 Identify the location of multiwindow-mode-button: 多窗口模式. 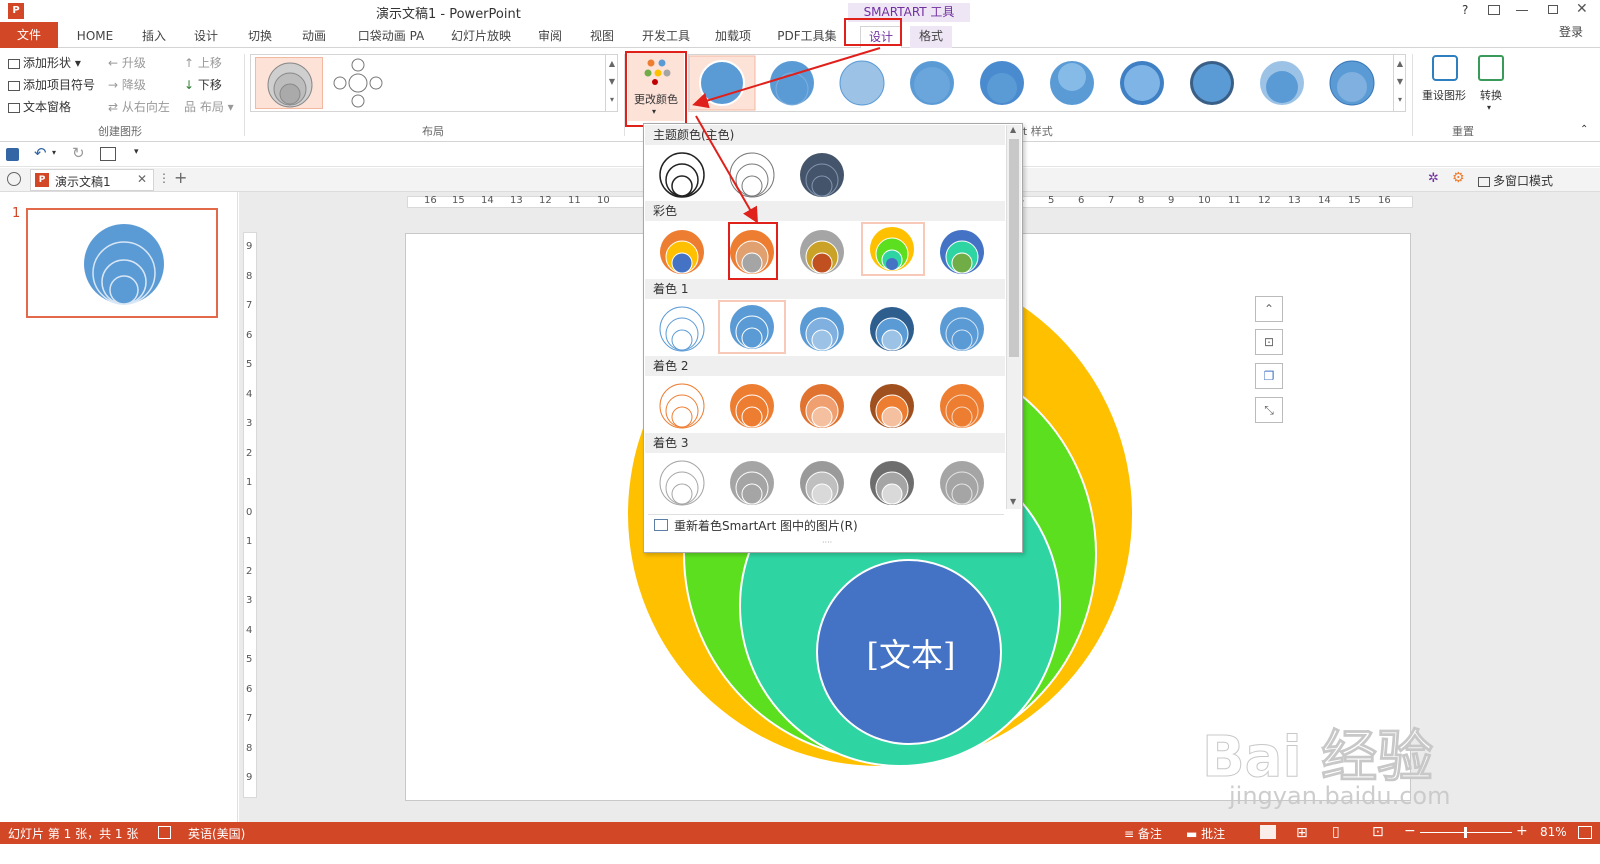
(1515, 180).